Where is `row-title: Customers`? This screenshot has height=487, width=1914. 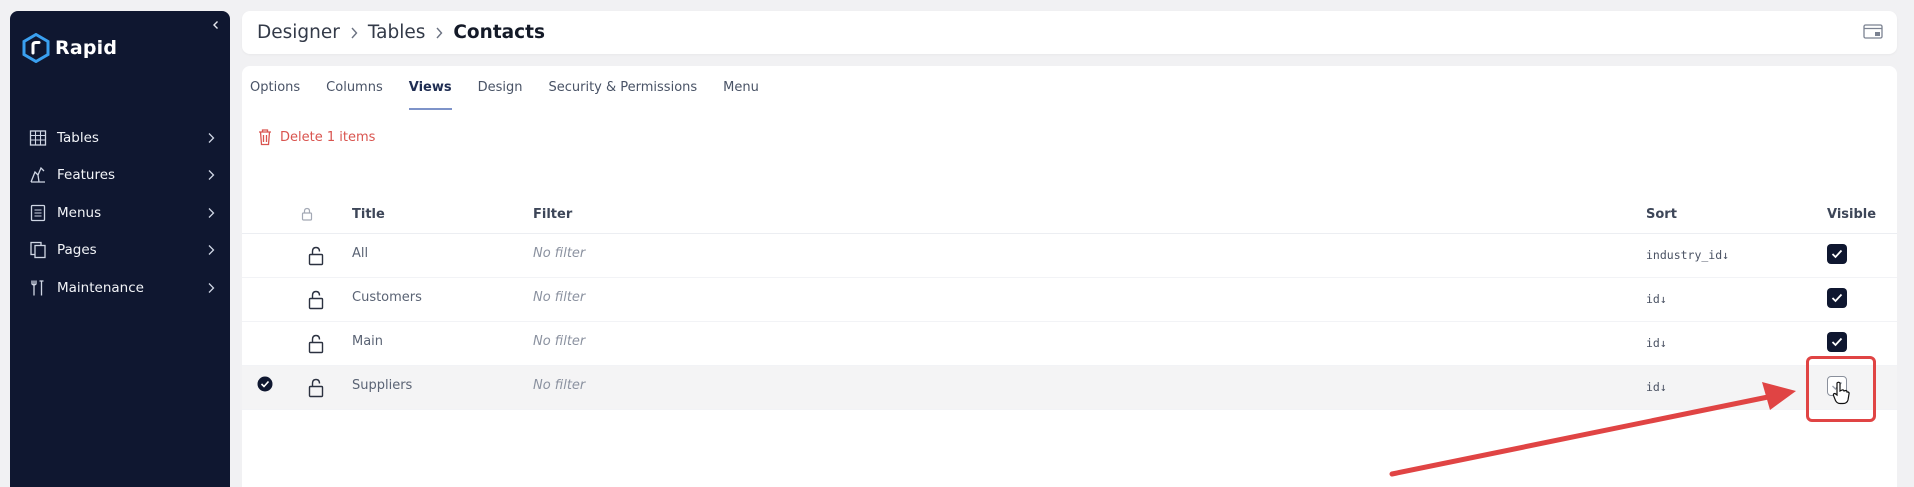 row-title: Customers is located at coordinates (387, 297).